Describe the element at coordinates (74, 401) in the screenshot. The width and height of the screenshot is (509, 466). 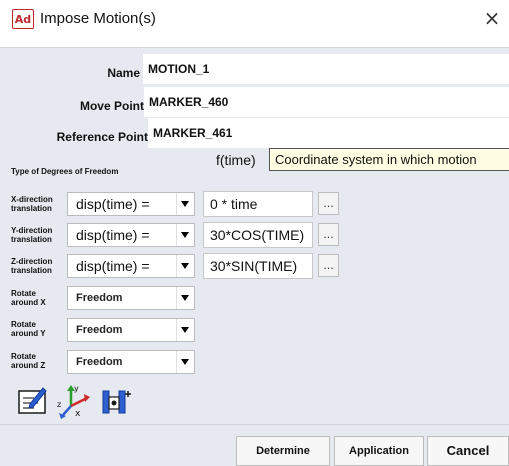
I see `coordinate-axes-icon: x z y` at that location.